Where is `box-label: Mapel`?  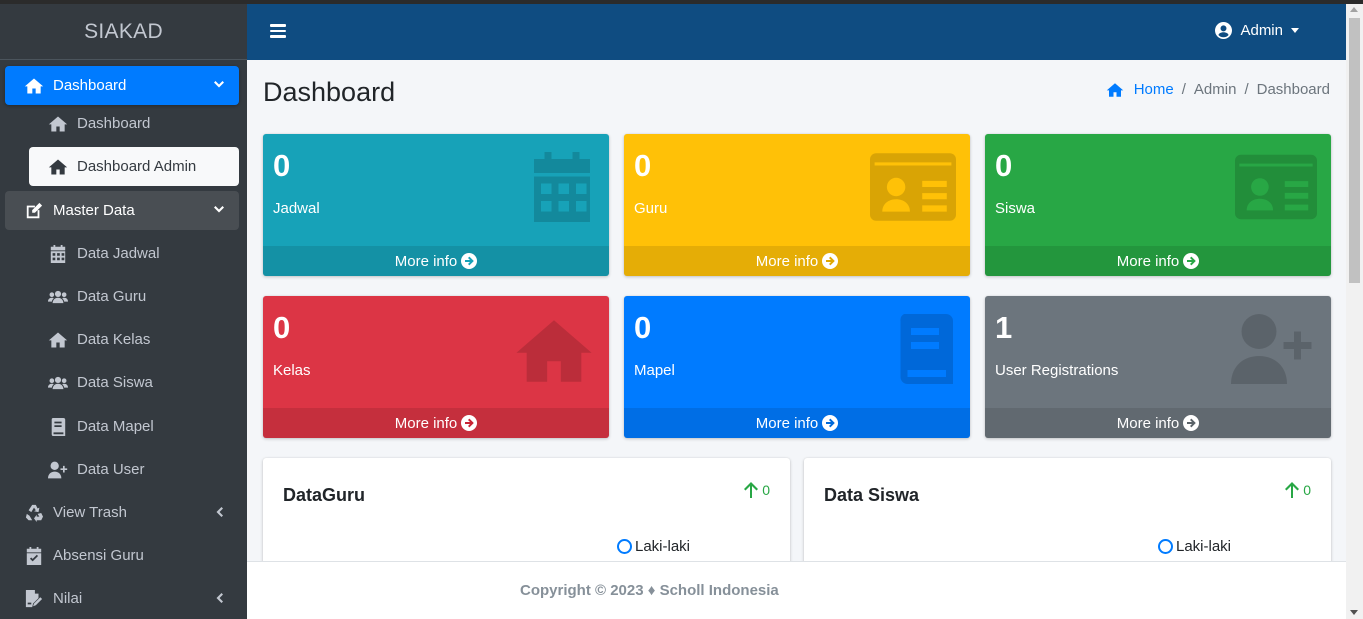 box-label: Mapel is located at coordinates (654, 370).